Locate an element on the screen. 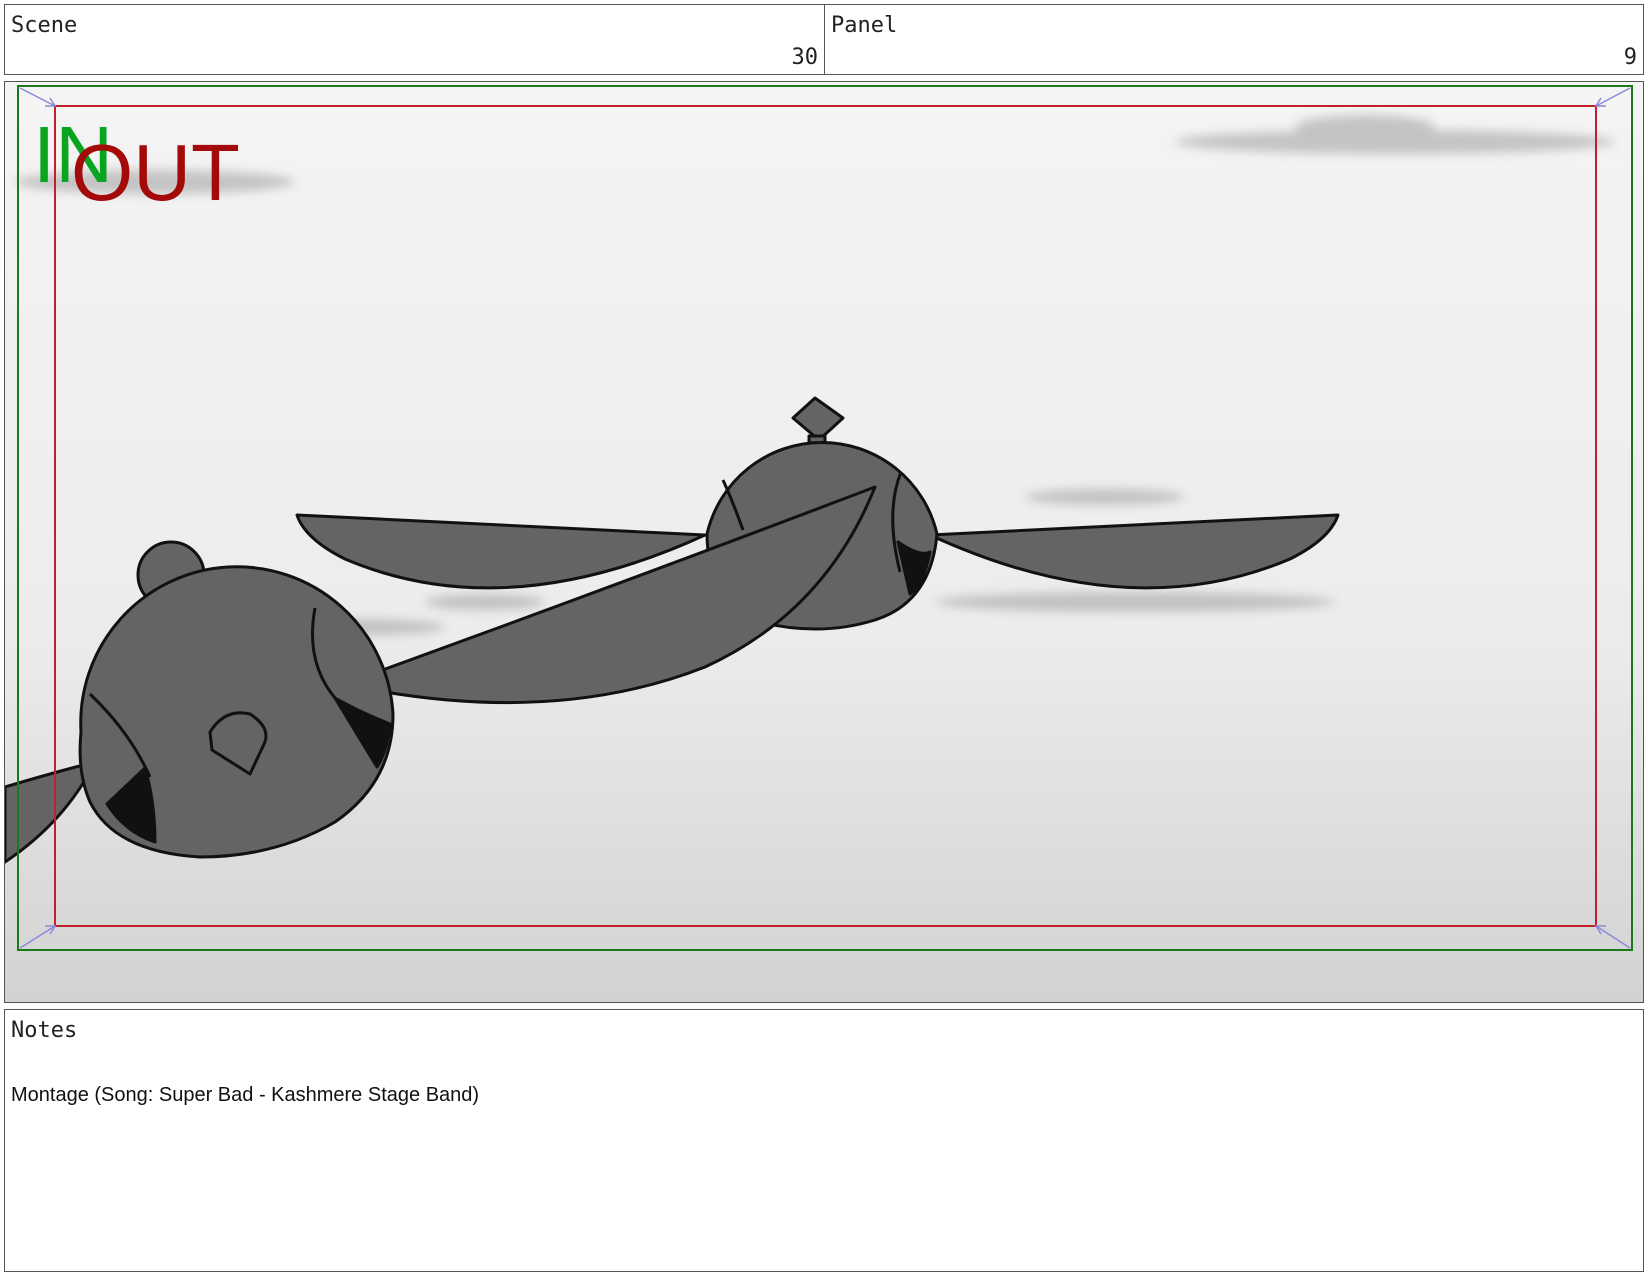 The width and height of the screenshot is (1648, 1276). scene-field: Scene 30 is located at coordinates (414, 39).